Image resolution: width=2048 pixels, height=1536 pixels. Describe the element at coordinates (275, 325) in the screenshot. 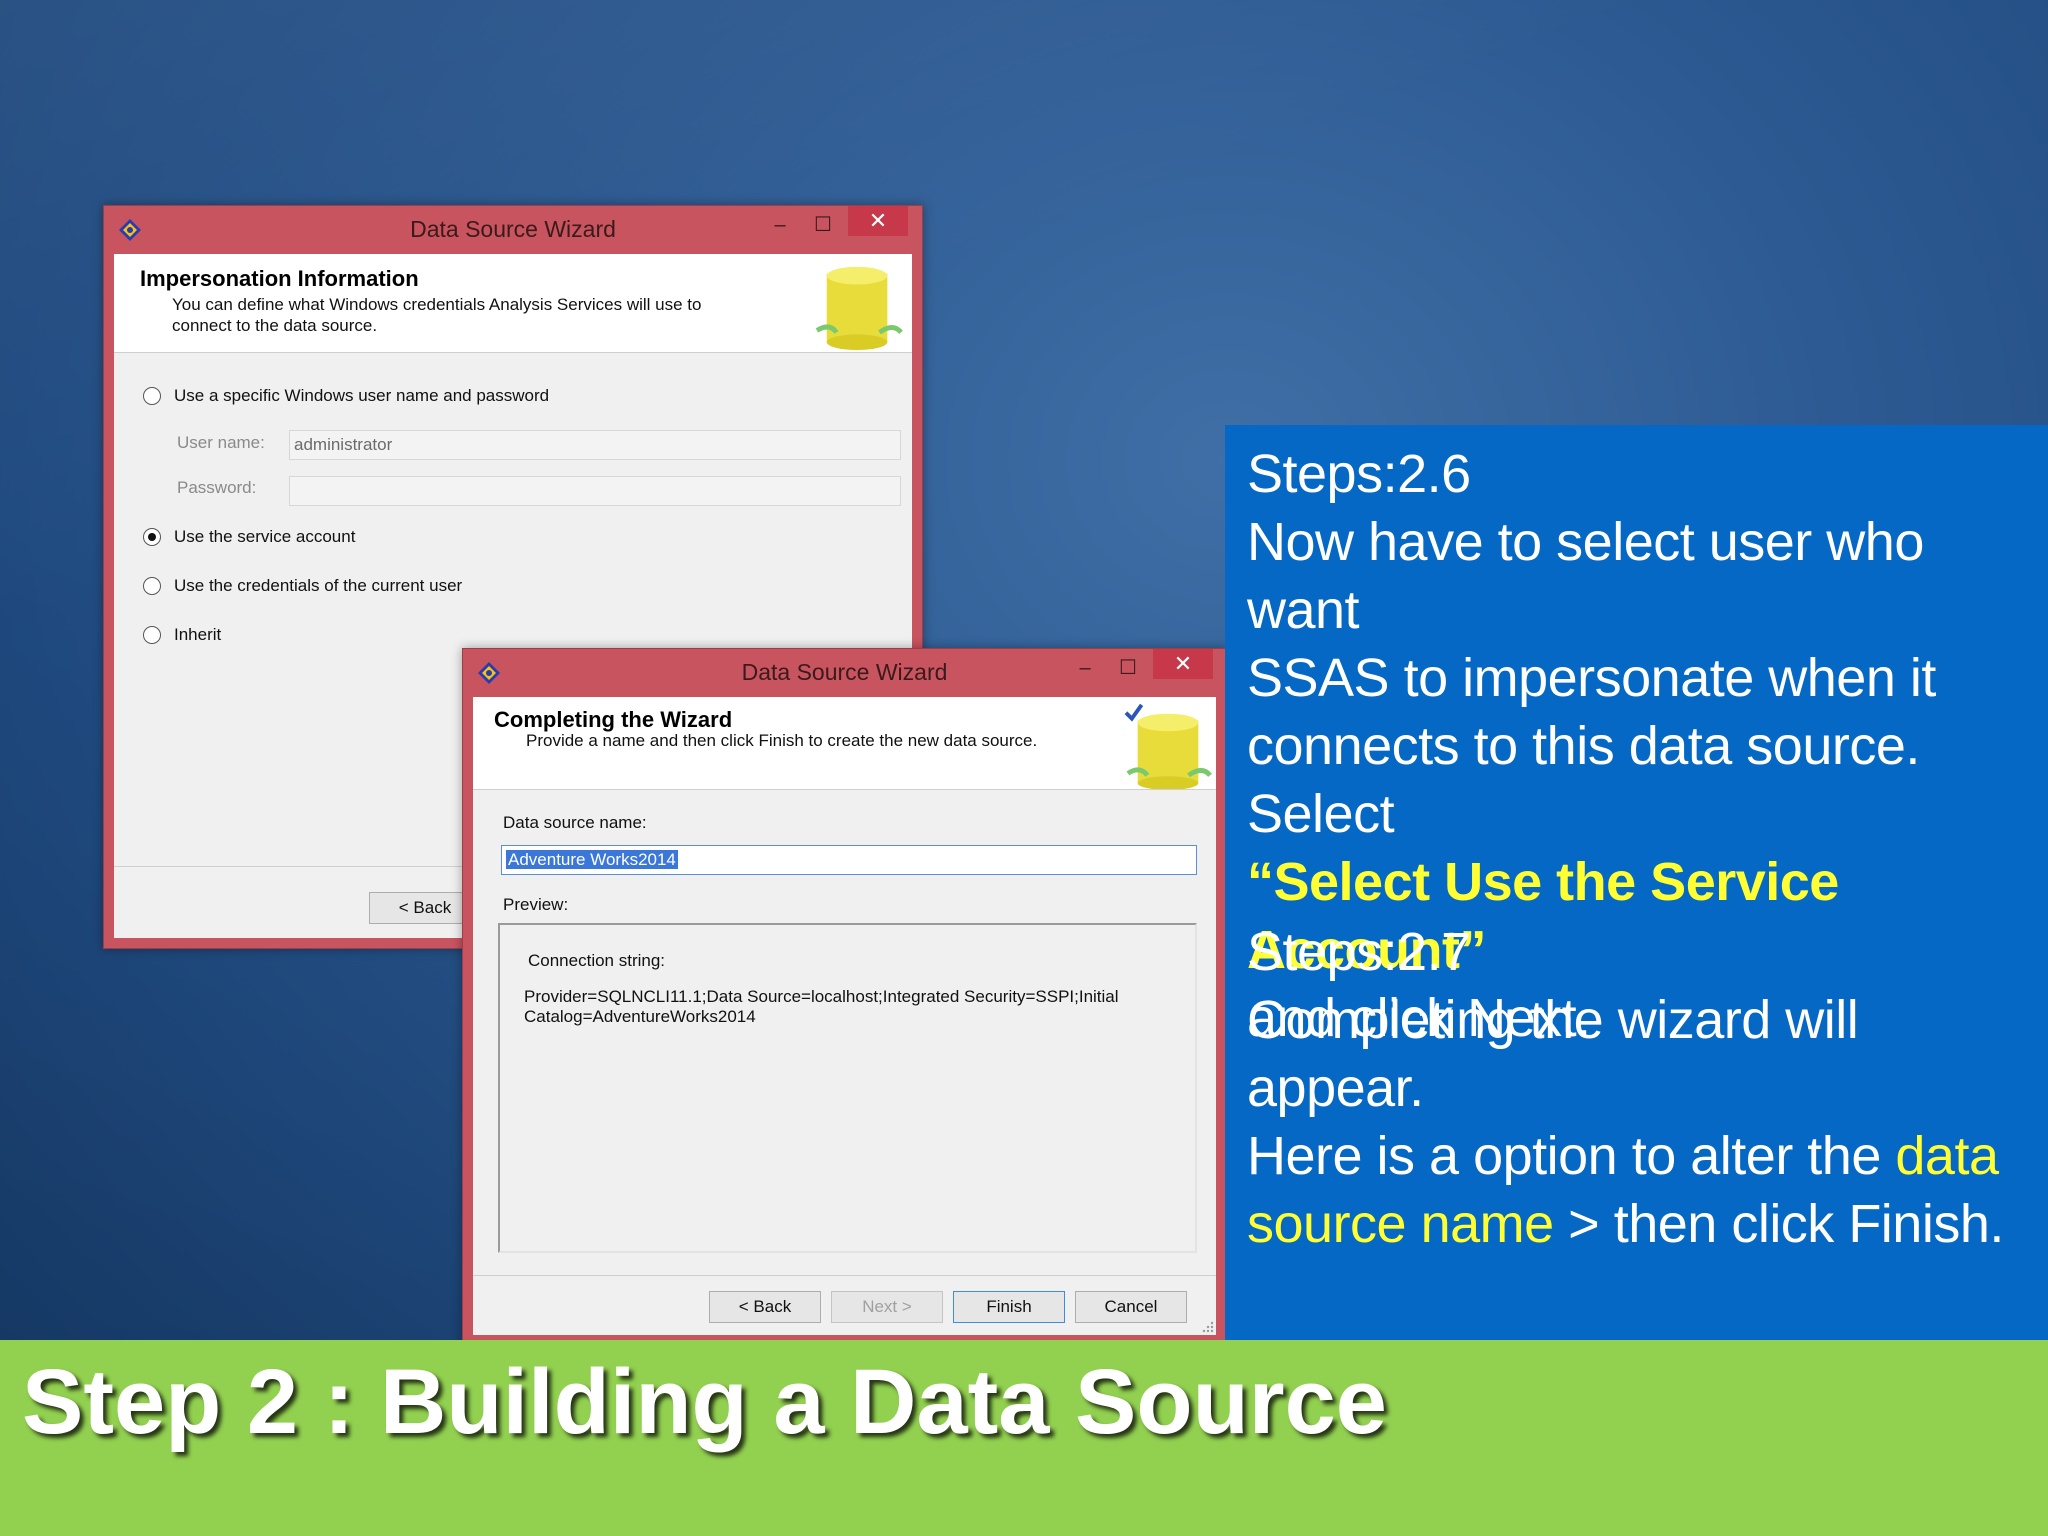

I see `header-subtitle-line2: connect to the data source.` at that location.